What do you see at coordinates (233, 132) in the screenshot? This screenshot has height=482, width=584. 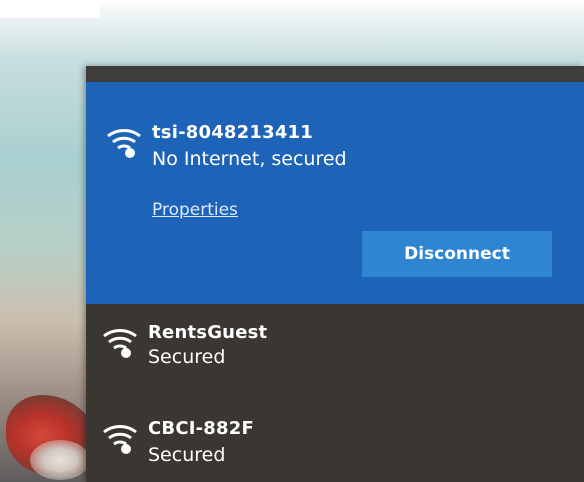 I see `connected-network-ssid: tsi-8048213411` at bounding box center [233, 132].